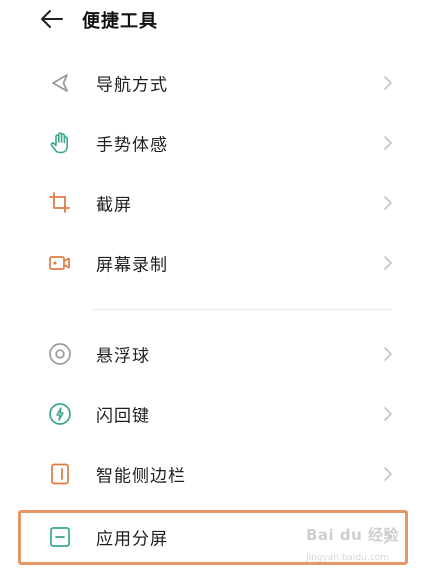  Describe the element at coordinates (59, 143) in the screenshot. I see `hand-gesture-icon` at that location.